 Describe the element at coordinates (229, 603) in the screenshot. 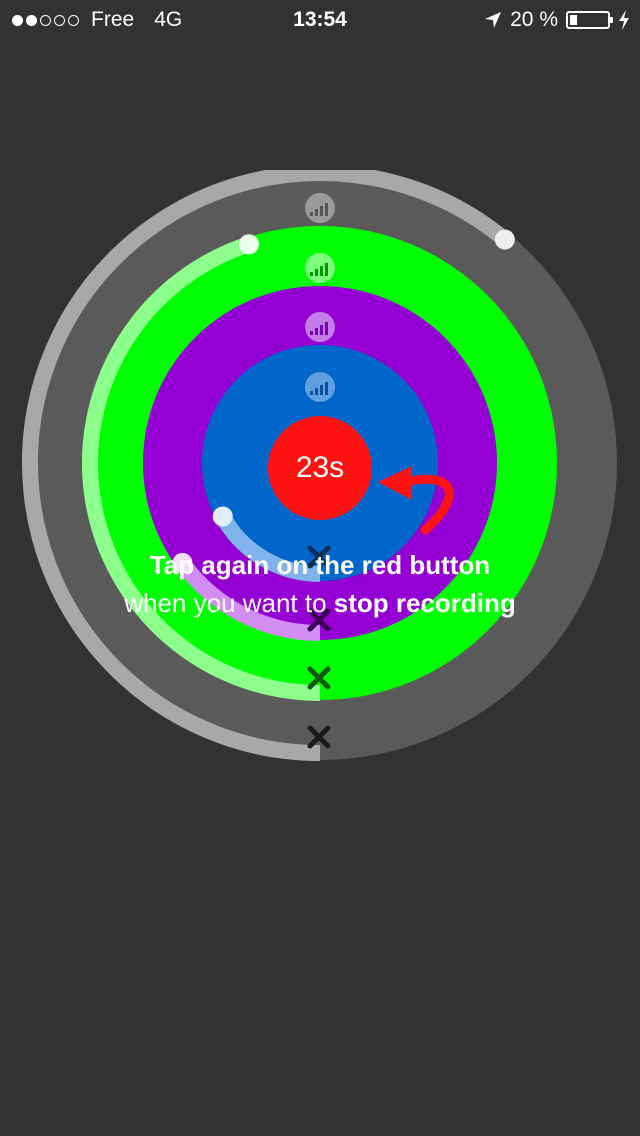

I see `hint-text: when you want to` at that location.